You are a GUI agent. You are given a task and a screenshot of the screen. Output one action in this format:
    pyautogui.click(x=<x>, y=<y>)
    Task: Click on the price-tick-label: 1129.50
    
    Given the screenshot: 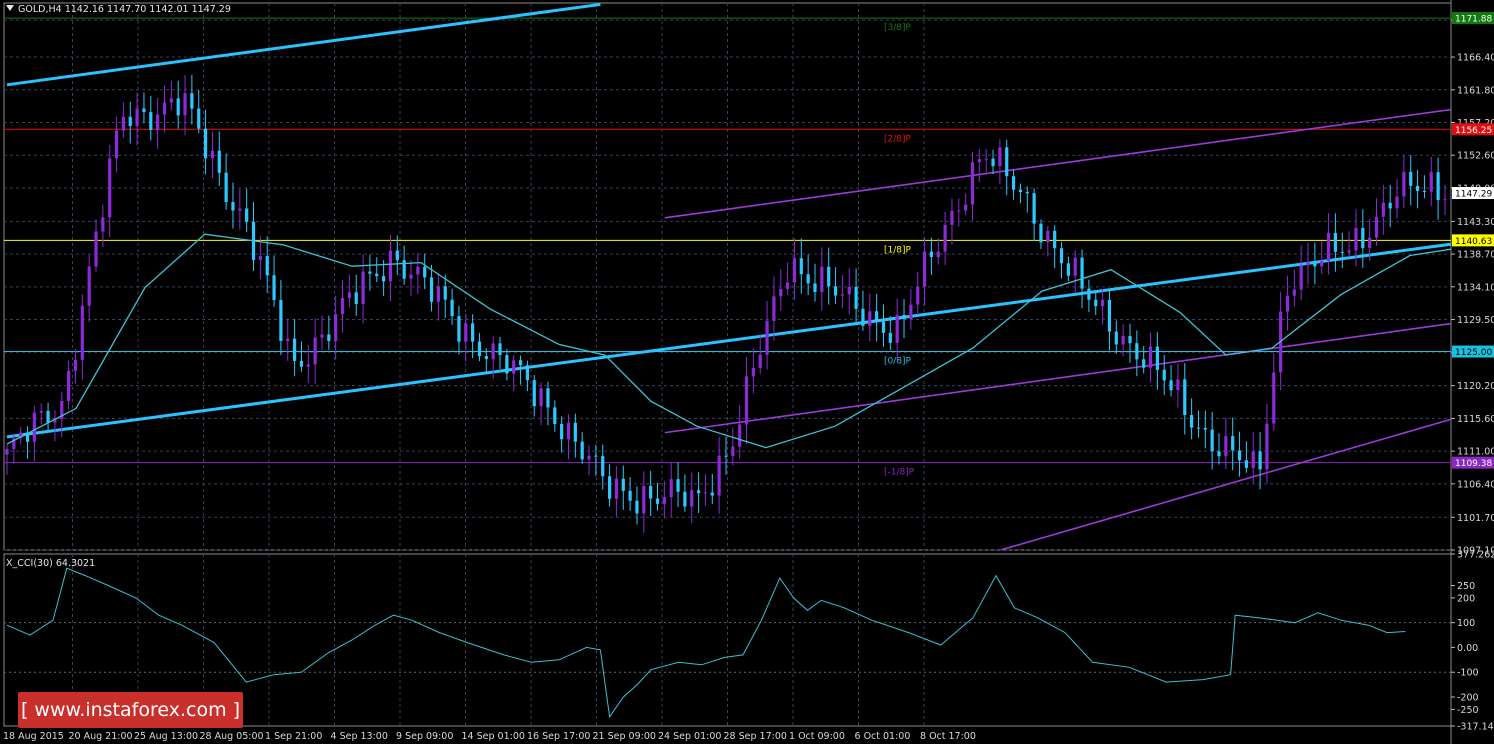 What is the action you would take?
    pyautogui.click(x=1475, y=320)
    